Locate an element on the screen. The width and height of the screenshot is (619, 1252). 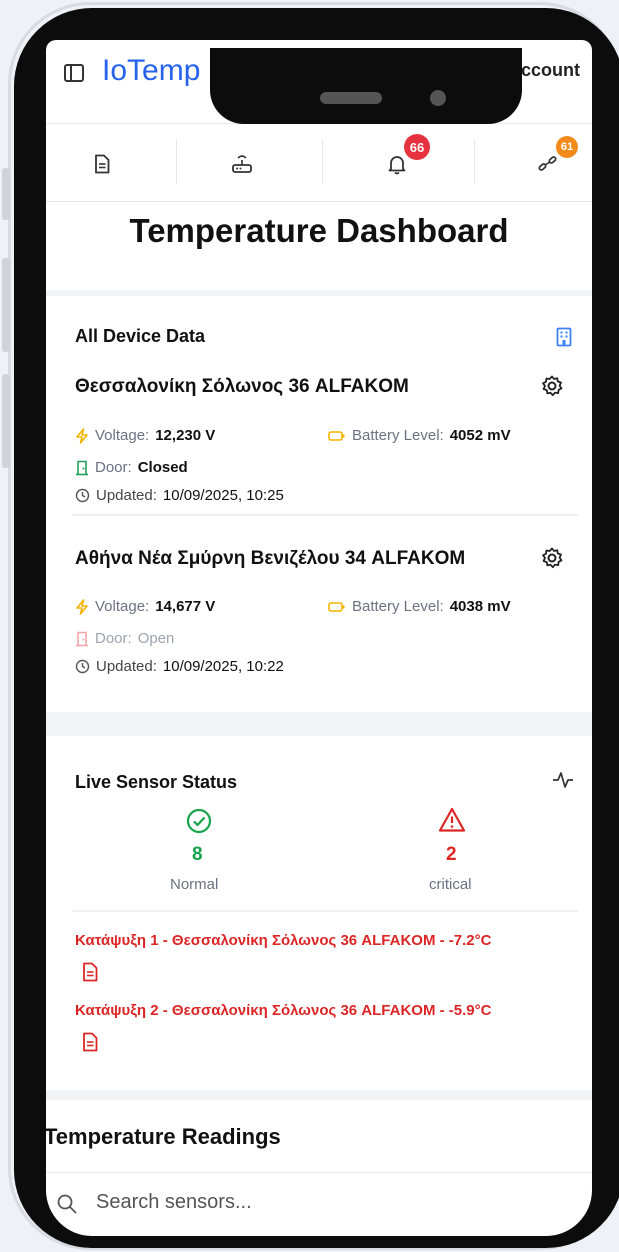
phone-camera is located at coordinates (438, 98).